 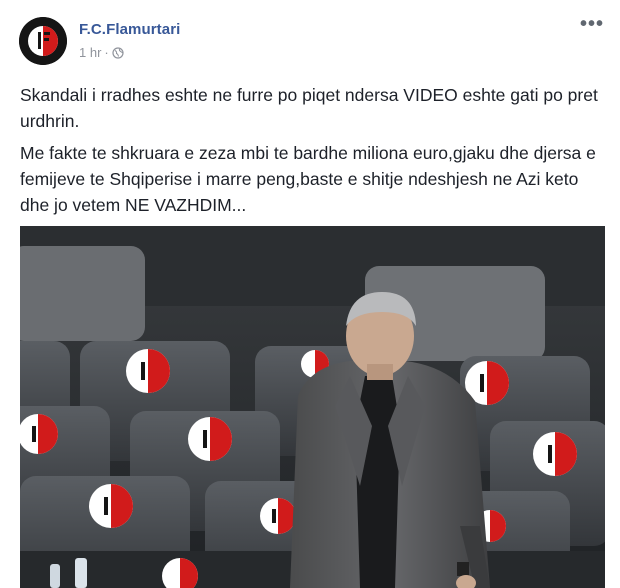 What do you see at coordinates (592, 24) in the screenshot?
I see `more-options-icon: •••` at bounding box center [592, 24].